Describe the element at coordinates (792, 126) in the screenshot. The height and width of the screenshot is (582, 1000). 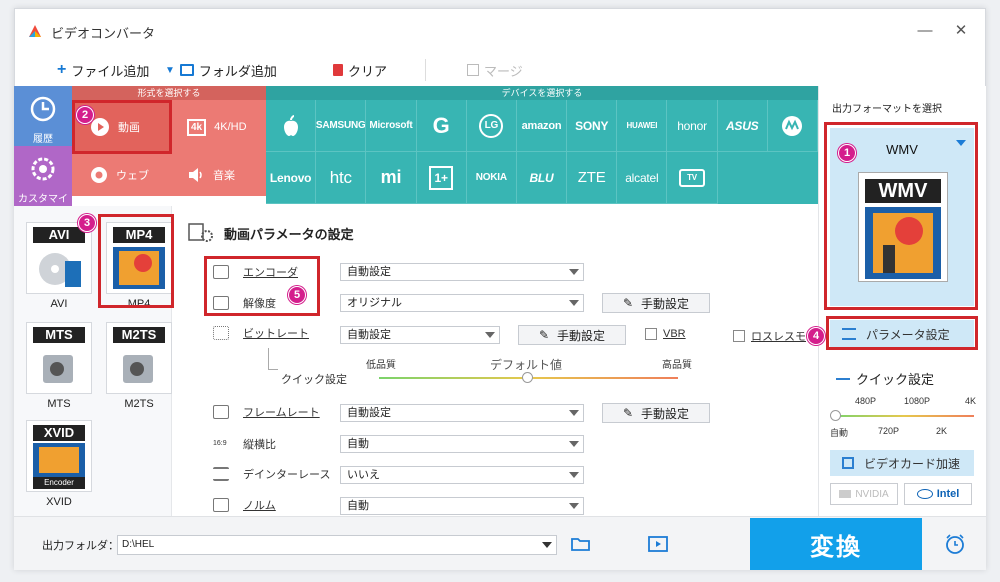
I see `device-motorola` at that location.